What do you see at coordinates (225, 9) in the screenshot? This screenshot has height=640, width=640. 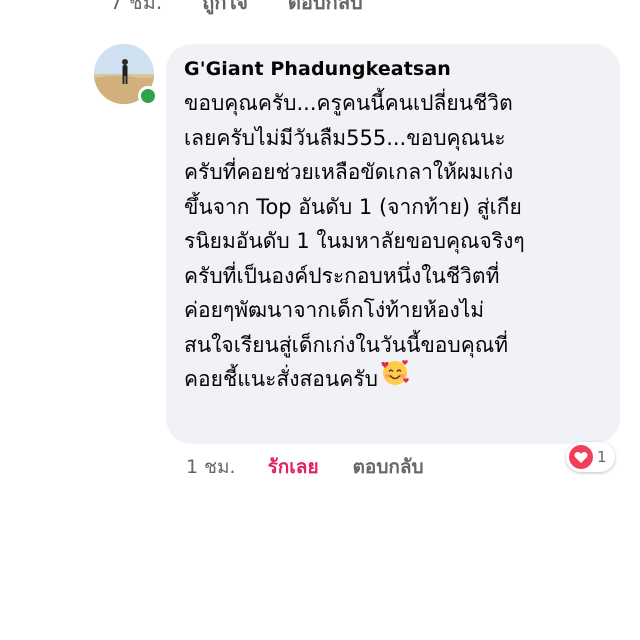 I see `previous-like-button: ถูกใจ` at bounding box center [225, 9].